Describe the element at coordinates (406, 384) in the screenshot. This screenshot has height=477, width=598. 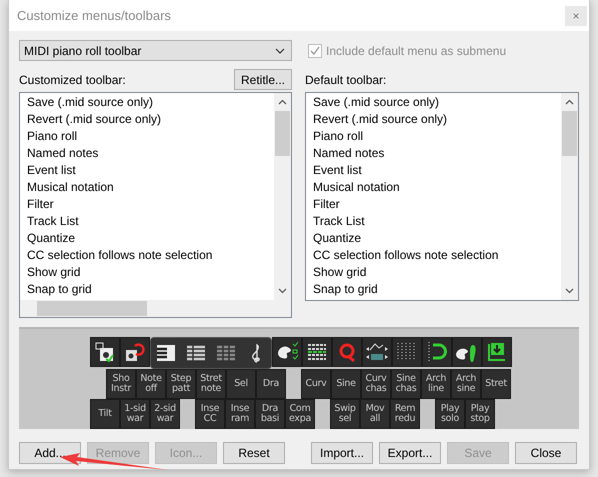
I see `toolbar-button: Sine chas` at that location.